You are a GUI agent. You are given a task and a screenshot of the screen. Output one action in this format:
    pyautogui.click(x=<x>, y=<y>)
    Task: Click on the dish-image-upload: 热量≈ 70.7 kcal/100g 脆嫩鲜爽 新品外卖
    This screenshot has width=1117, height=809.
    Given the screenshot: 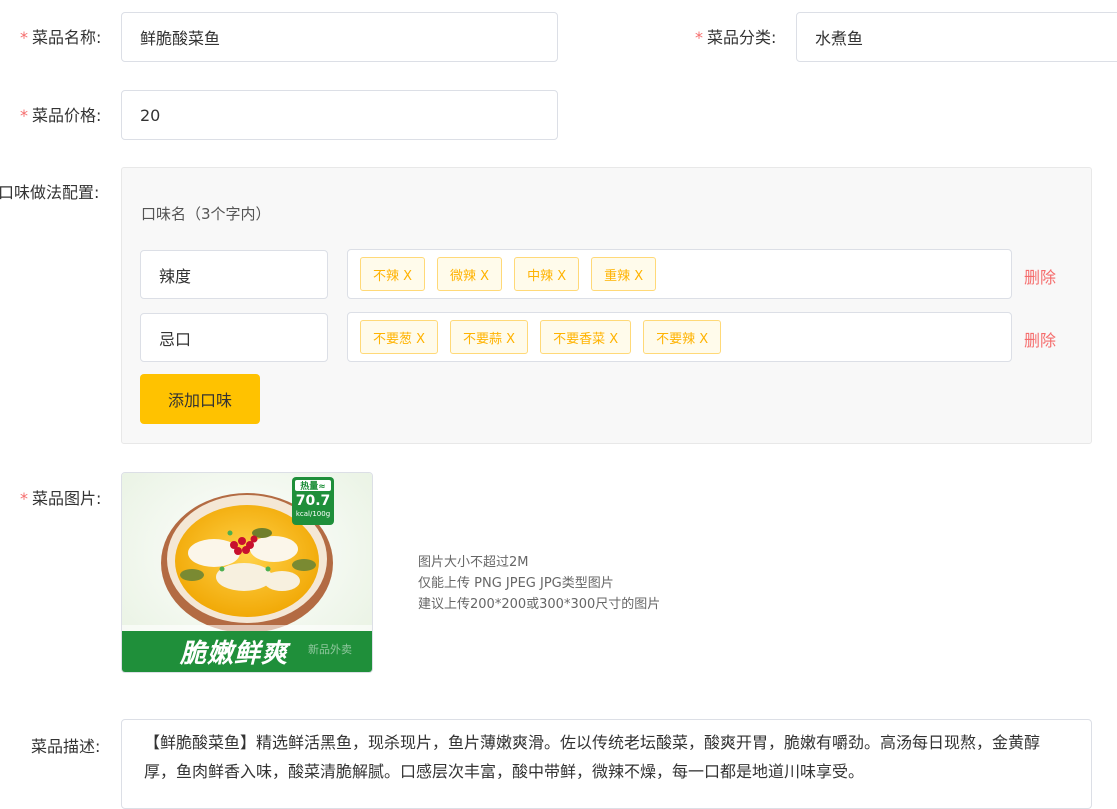 What is the action you would take?
    pyautogui.click(x=247, y=572)
    